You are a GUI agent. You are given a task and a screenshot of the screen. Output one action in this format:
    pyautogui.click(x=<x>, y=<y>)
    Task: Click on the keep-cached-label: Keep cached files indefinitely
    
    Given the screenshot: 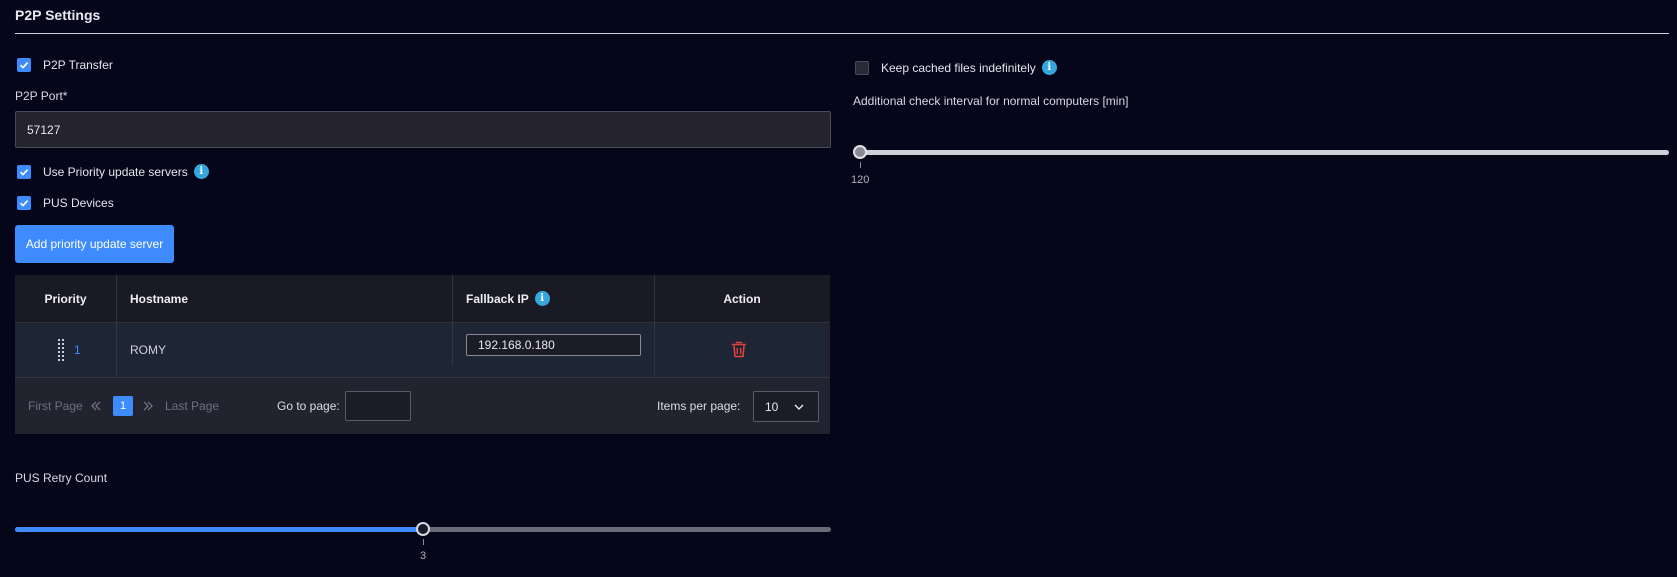 What is the action you would take?
    pyautogui.click(x=958, y=67)
    